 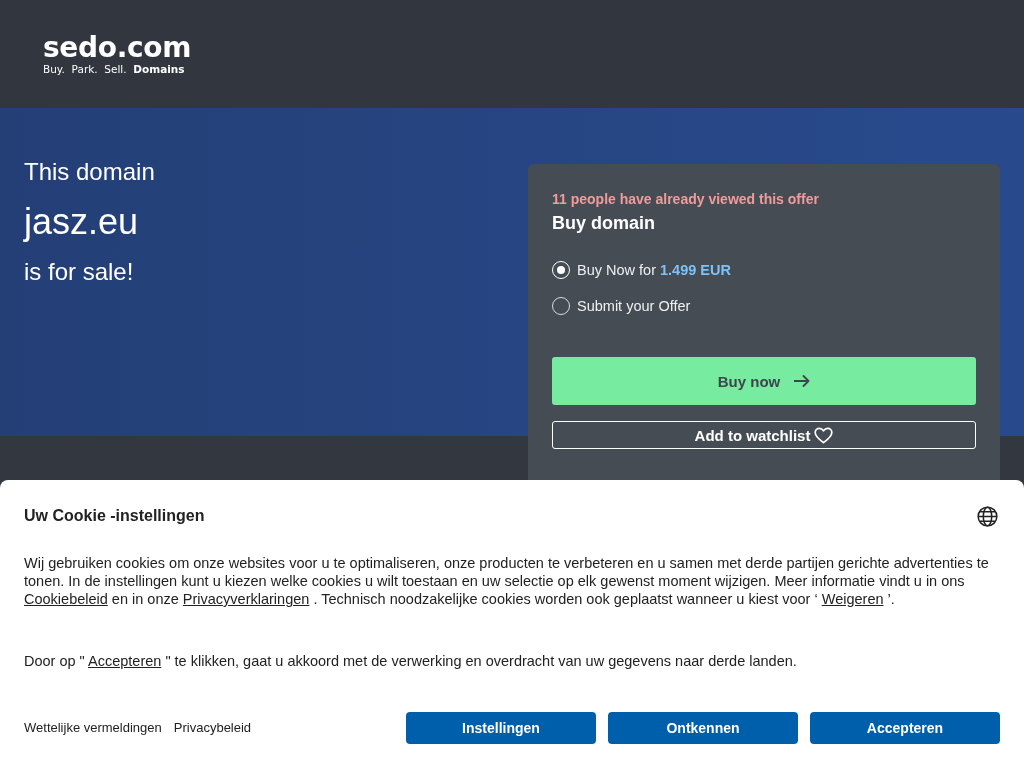 I want to click on domain-name: jasz.eu, so click(x=82, y=222).